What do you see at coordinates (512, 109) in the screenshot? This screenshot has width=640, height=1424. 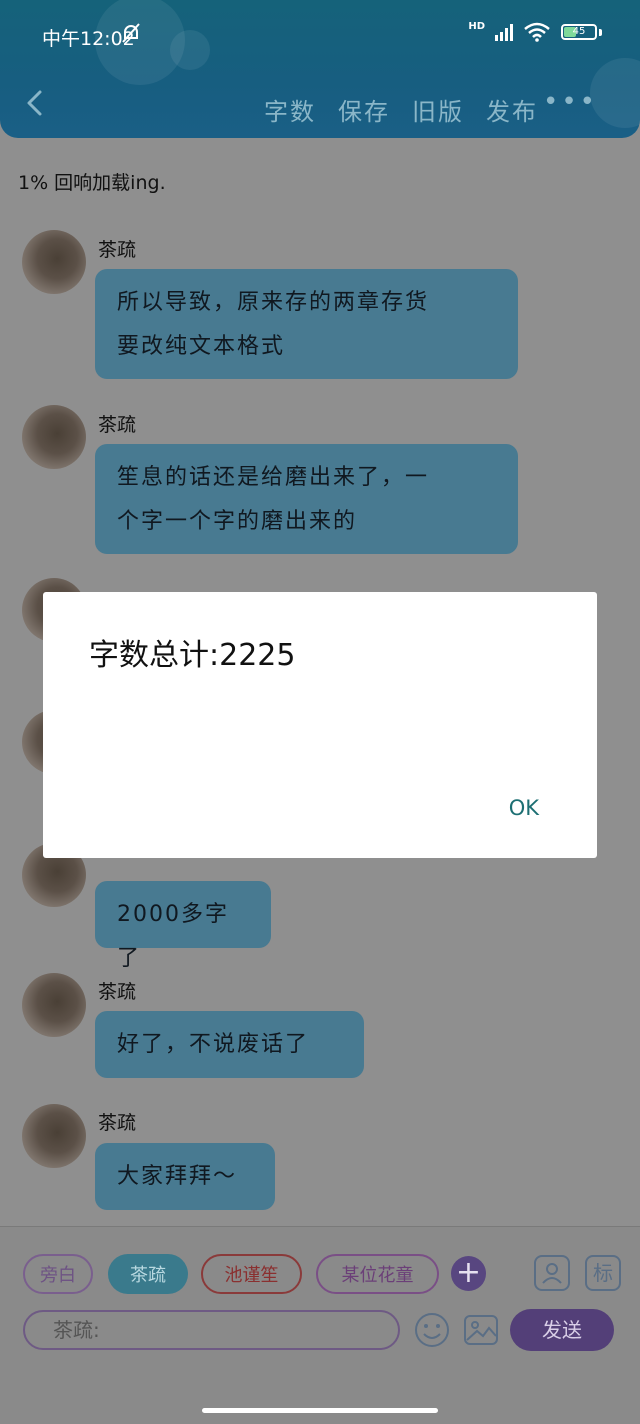 I see `publish-button: 发布` at bounding box center [512, 109].